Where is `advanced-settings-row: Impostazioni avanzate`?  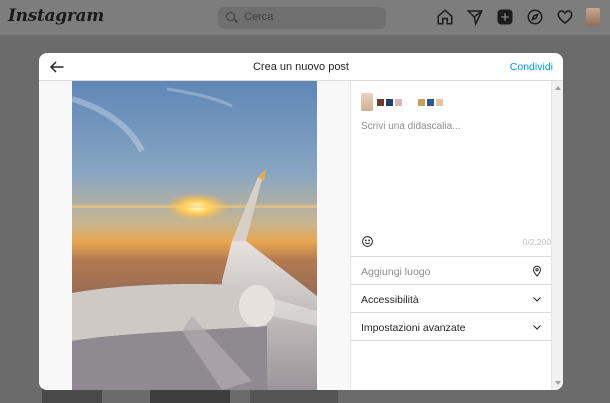
advanced-settings-row: Impostazioni avanzate is located at coordinates (451, 326).